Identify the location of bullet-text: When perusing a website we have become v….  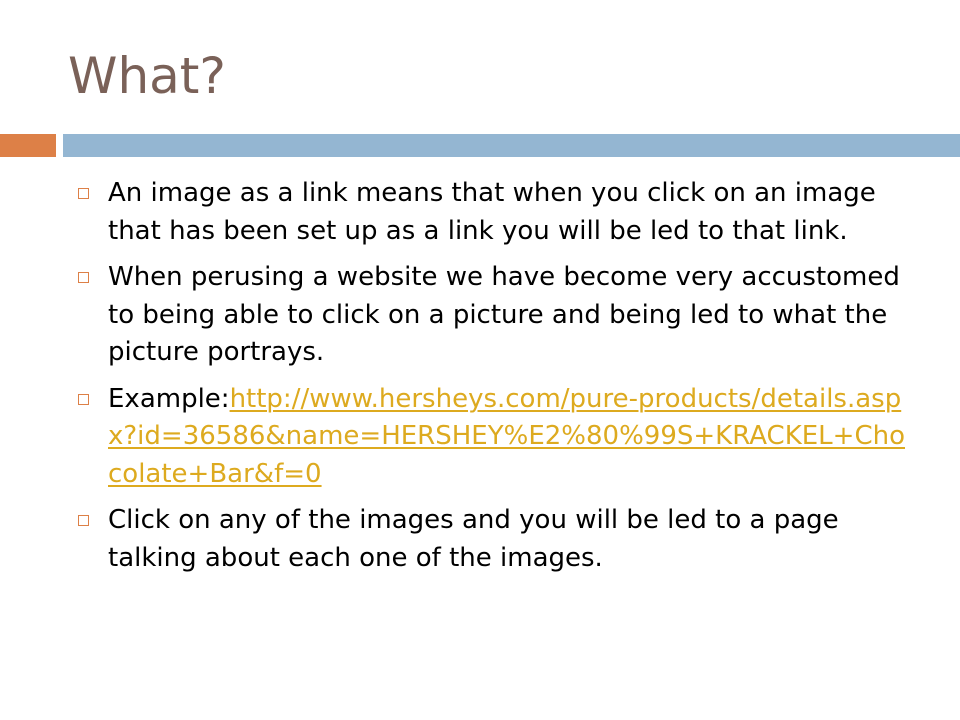
(504, 314).